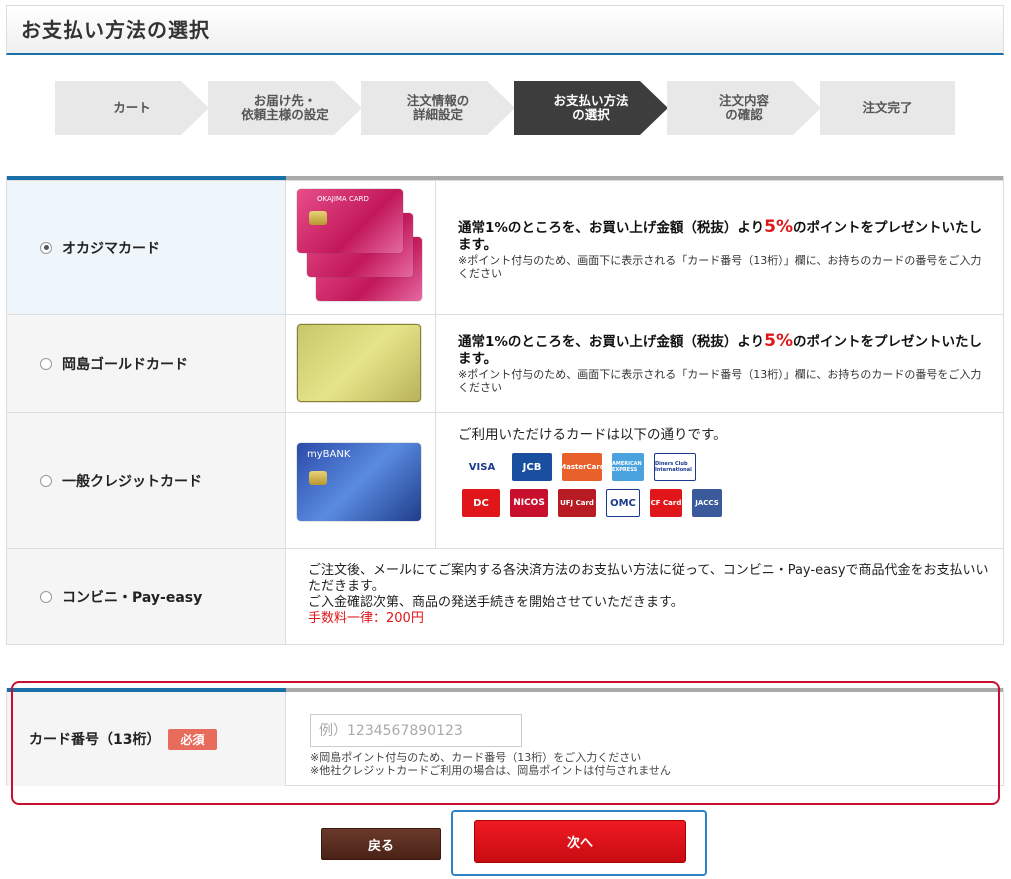 The width and height of the screenshot is (1011, 879). What do you see at coordinates (482, 467) in the screenshot?
I see `visa-logo: VISA` at bounding box center [482, 467].